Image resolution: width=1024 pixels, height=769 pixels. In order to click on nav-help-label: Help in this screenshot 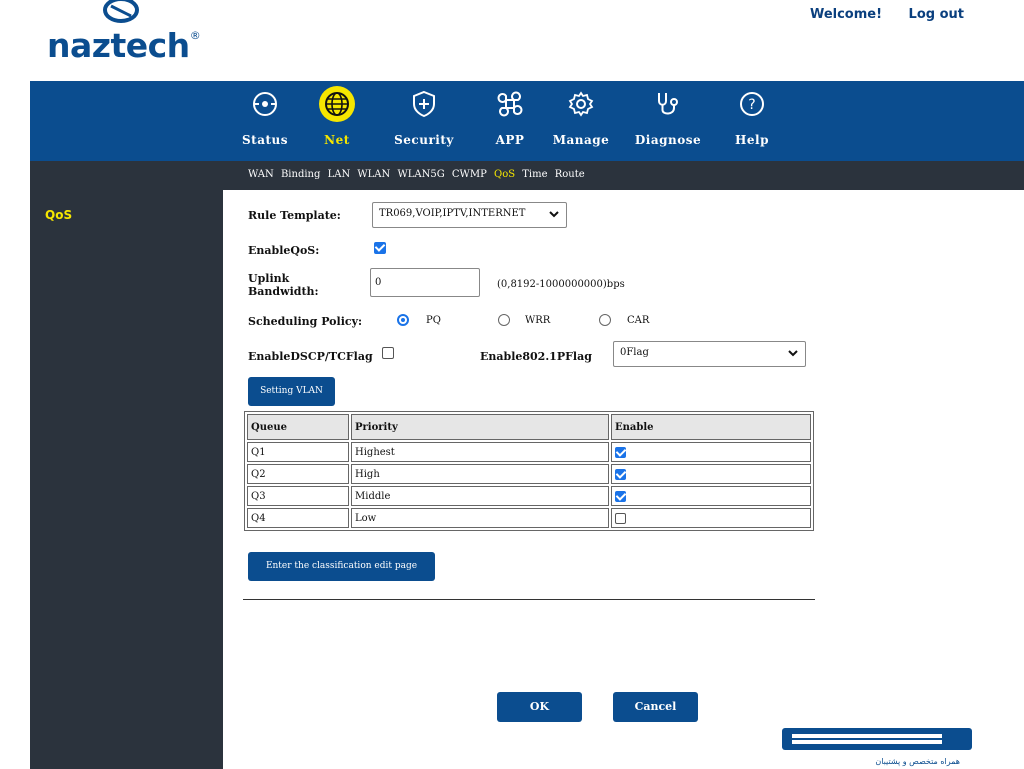, I will do `click(752, 140)`.